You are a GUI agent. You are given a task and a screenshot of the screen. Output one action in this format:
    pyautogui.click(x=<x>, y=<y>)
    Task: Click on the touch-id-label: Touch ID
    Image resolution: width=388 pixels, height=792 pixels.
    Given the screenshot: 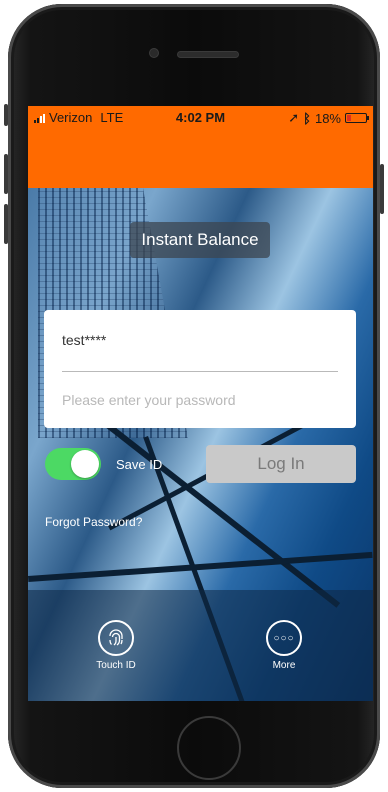 What is the action you would take?
    pyautogui.click(x=116, y=665)
    